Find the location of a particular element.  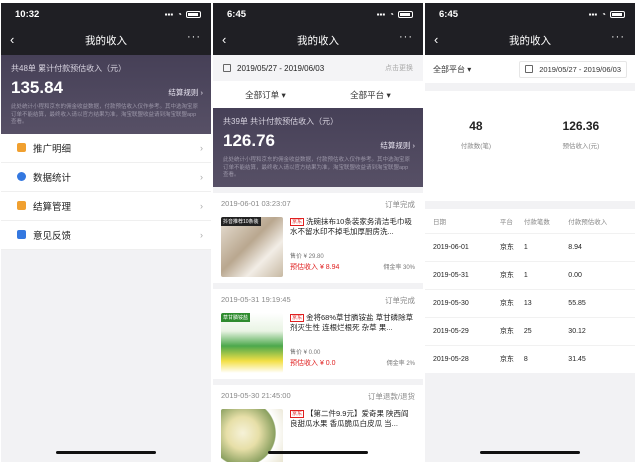

change-date-link: 点击更换 is located at coordinates (399, 68).